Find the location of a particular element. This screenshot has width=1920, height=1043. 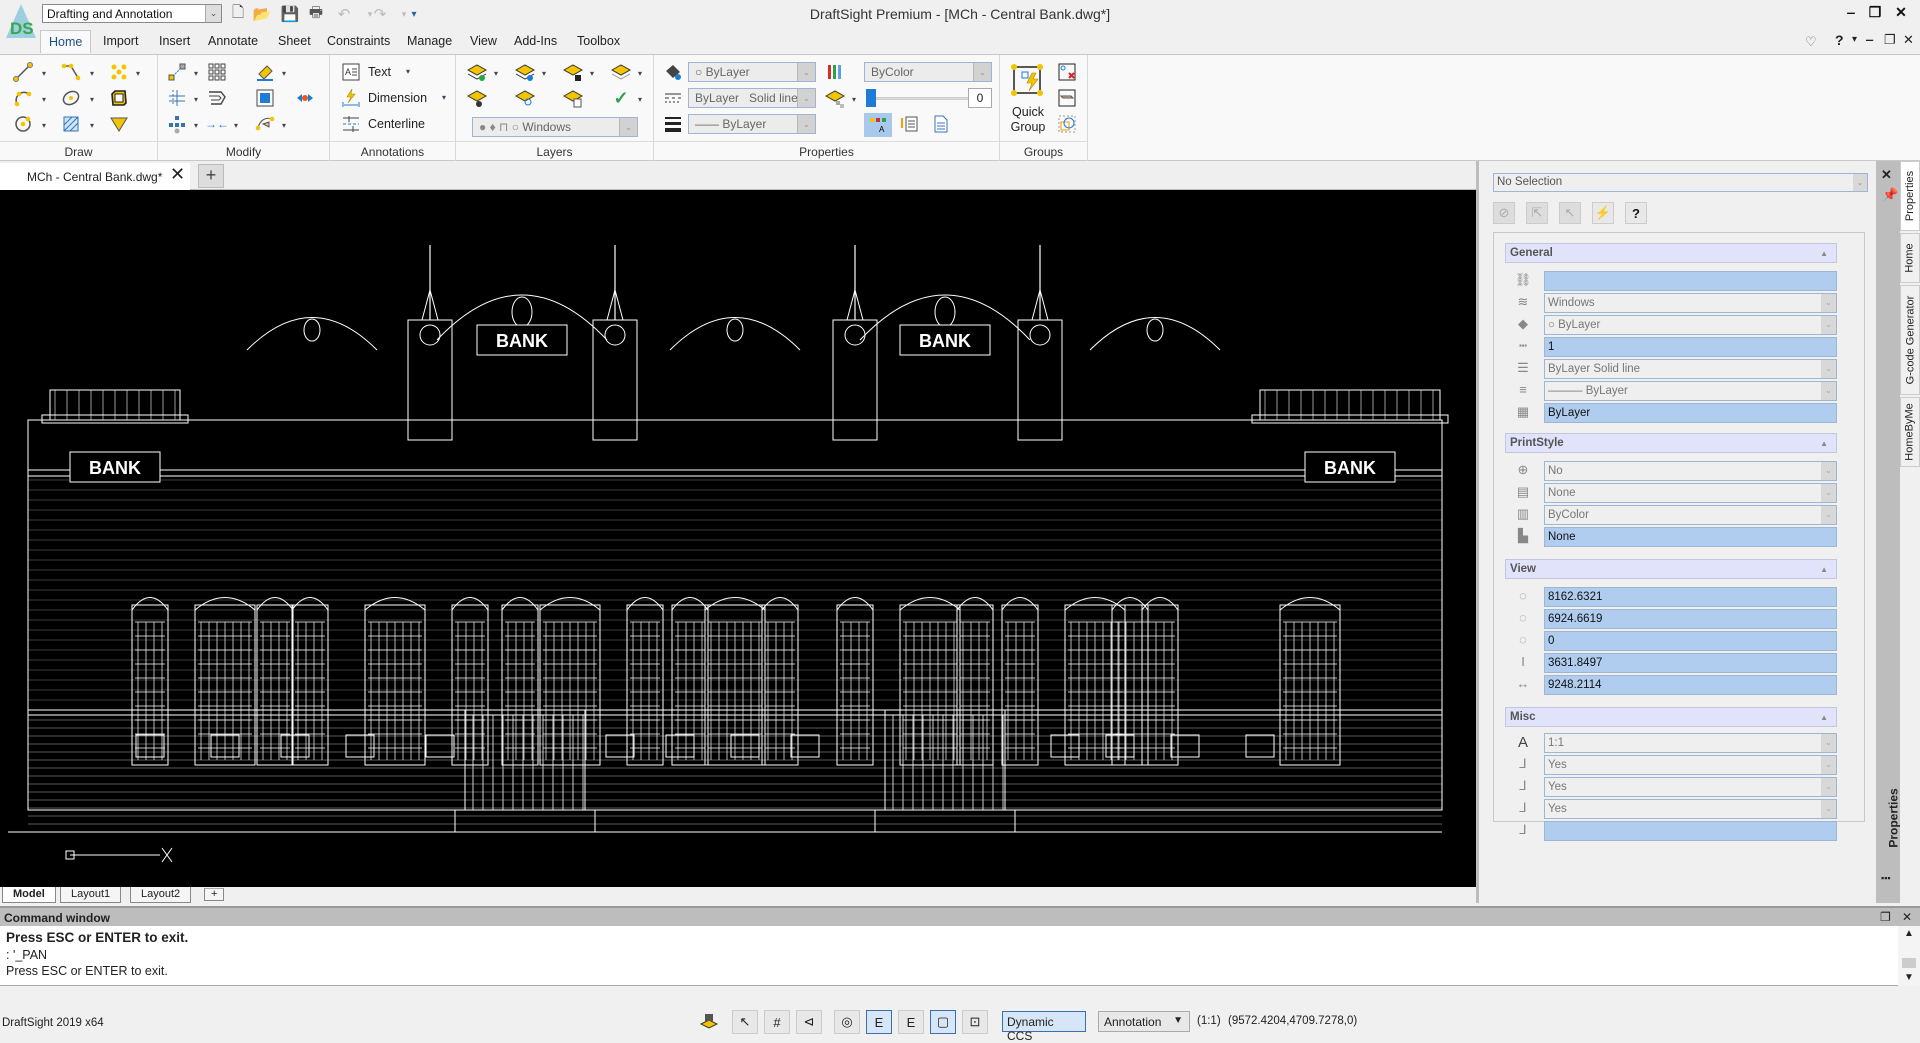

dock-properties-label: Properties is located at coordinates (1894, 817).